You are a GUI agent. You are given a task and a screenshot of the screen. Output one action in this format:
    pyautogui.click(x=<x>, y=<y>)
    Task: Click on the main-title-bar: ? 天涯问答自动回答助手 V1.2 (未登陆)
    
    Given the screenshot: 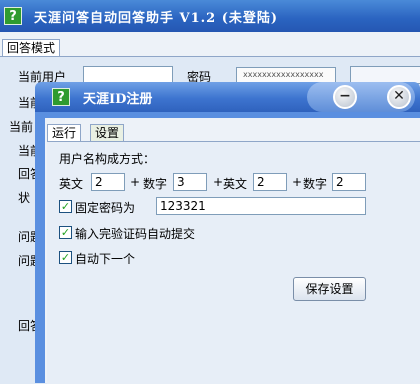 What is the action you would take?
    pyautogui.click(x=210, y=16)
    